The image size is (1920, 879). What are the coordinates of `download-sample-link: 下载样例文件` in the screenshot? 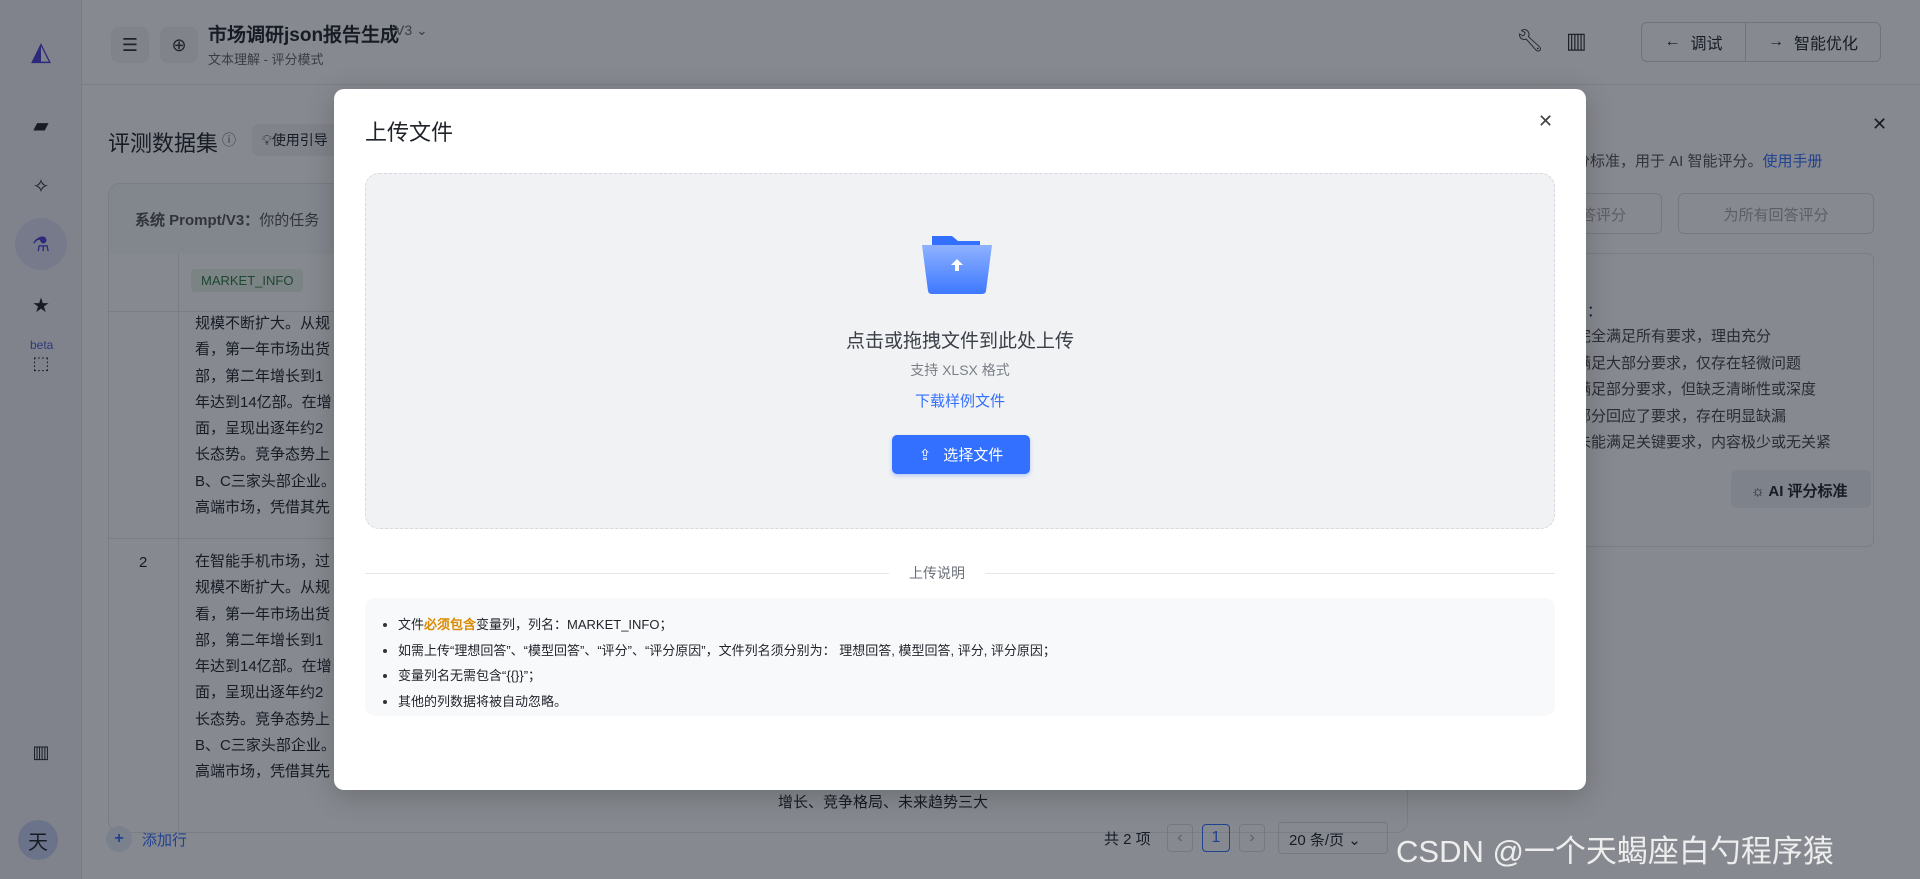 It's located at (960, 400).